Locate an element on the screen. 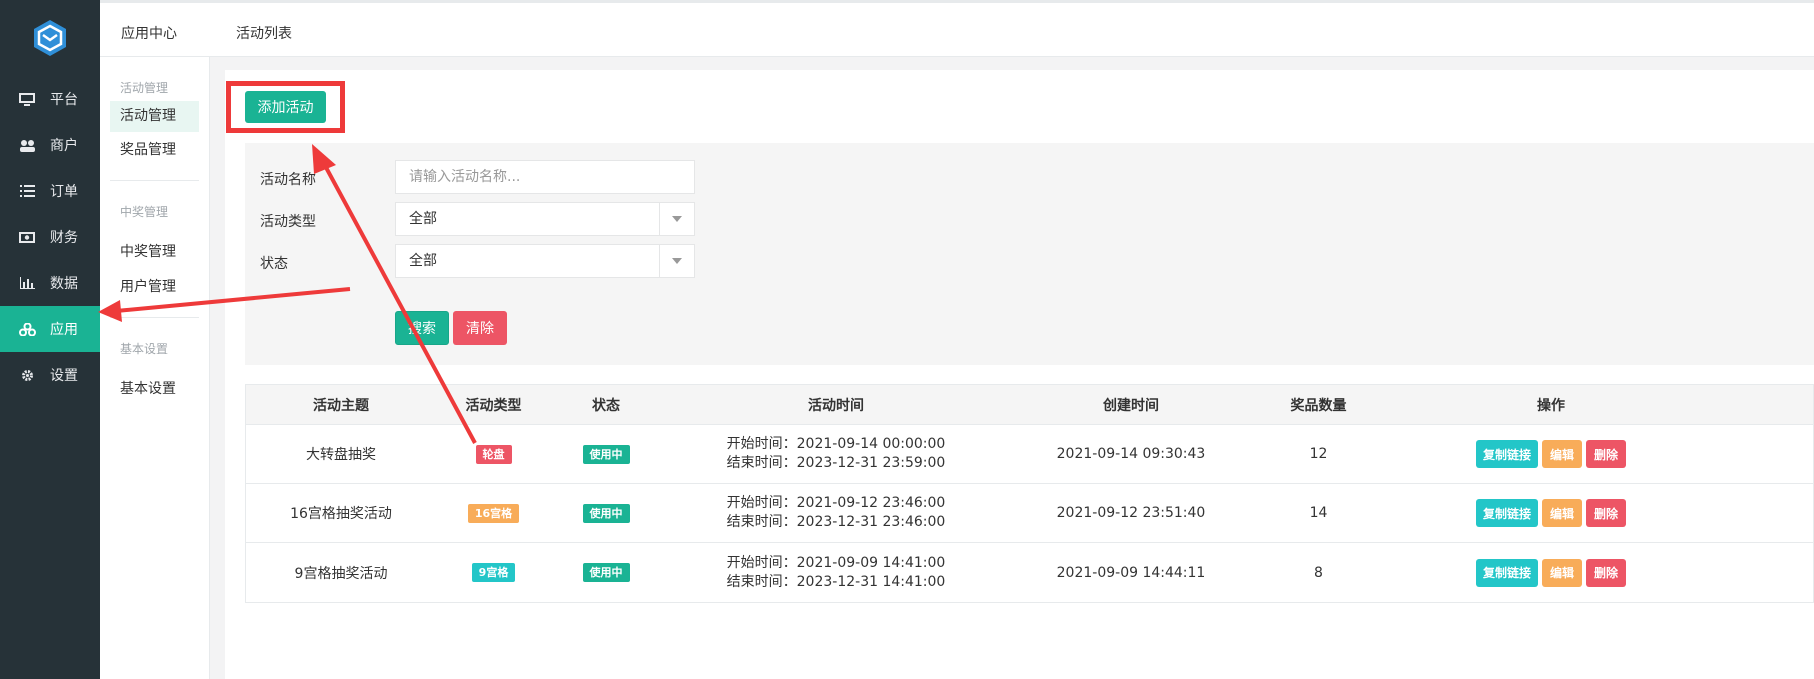 The image size is (1814, 679). type-cell: 9宫格 is located at coordinates (493, 572).